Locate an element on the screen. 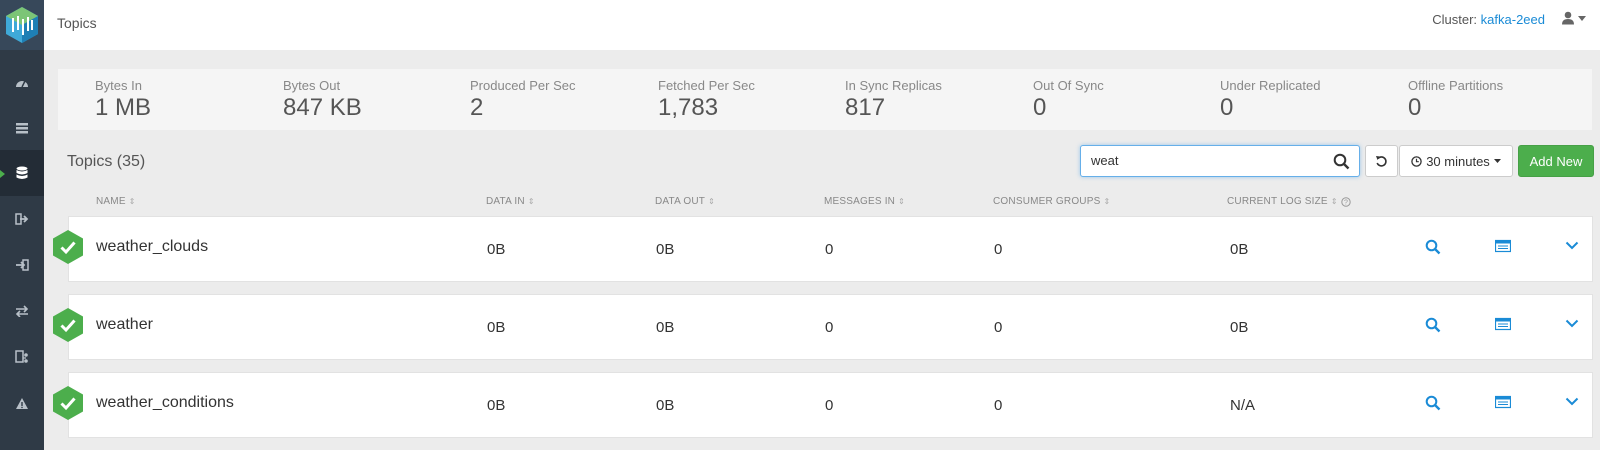 This screenshot has height=450, width=1600. logo-icon is located at coordinates (22, 25).